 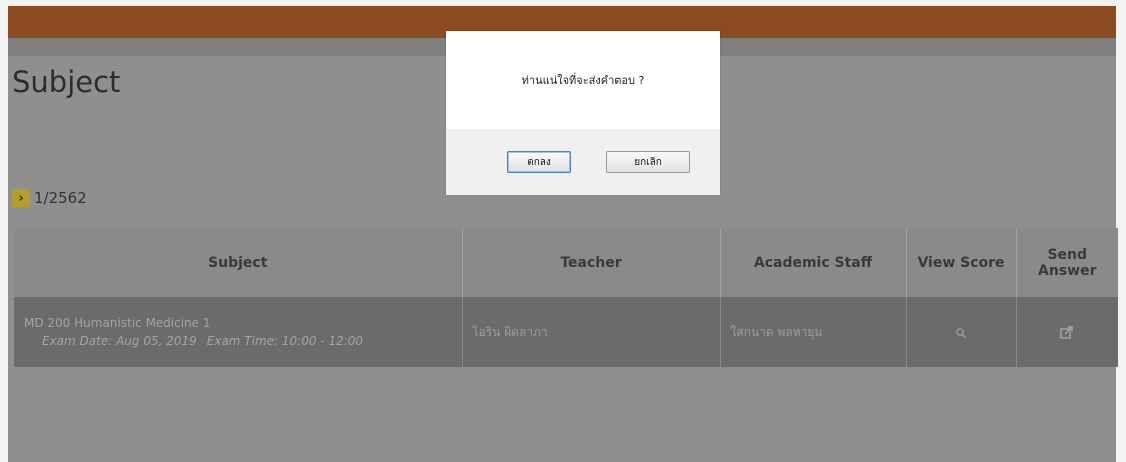 I want to click on academic-staff-cell: ใสกนาด พลหายุม, so click(x=813, y=332).